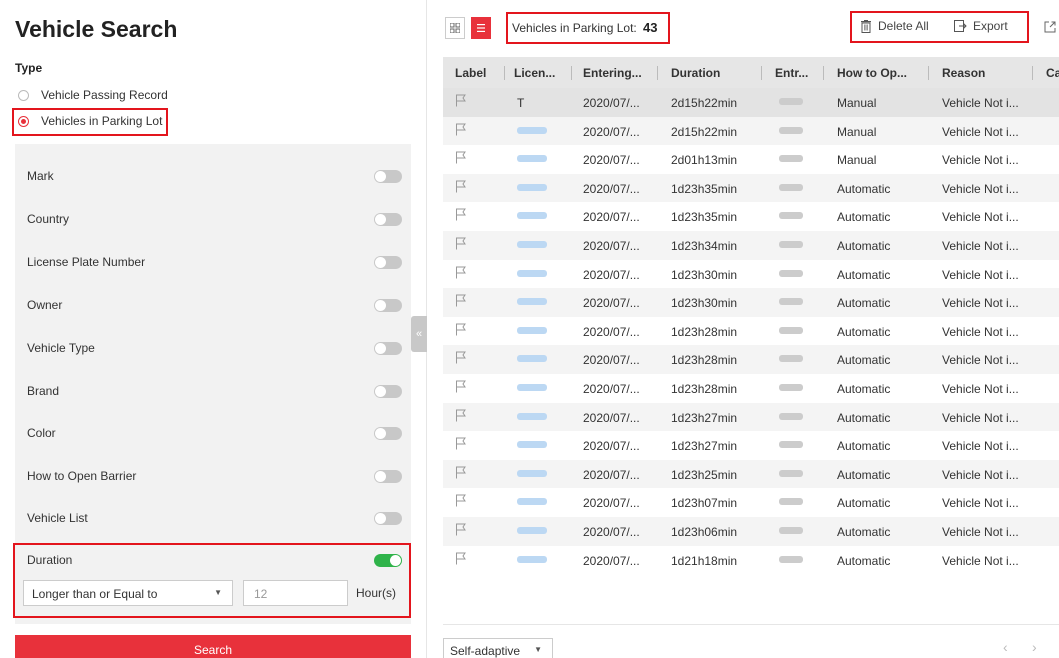  Describe the element at coordinates (90, 121) in the screenshot. I see `radio-vehicles-in-parking-lot: Vehicles in Parking Lot` at that location.